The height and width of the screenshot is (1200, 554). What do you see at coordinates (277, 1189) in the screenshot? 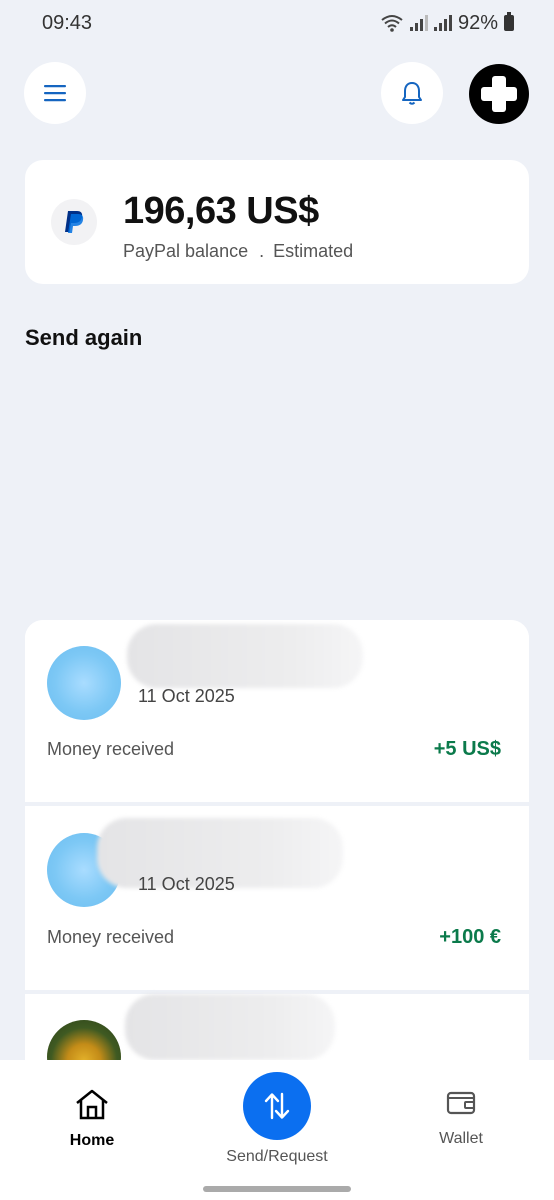
I see `home-indicator` at bounding box center [277, 1189].